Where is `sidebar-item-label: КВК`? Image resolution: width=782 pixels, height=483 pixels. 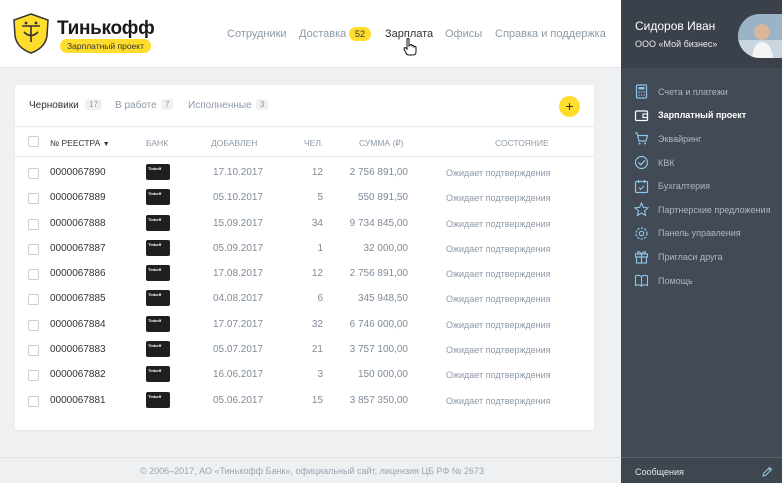
sidebar-item-label: КВК is located at coordinates (666, 162).